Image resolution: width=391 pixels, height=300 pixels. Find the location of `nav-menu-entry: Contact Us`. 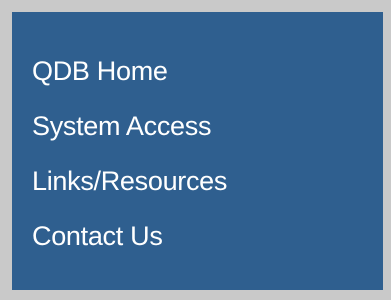

nav-menu-entry: Contact Us is located at coordinates (129, 248).